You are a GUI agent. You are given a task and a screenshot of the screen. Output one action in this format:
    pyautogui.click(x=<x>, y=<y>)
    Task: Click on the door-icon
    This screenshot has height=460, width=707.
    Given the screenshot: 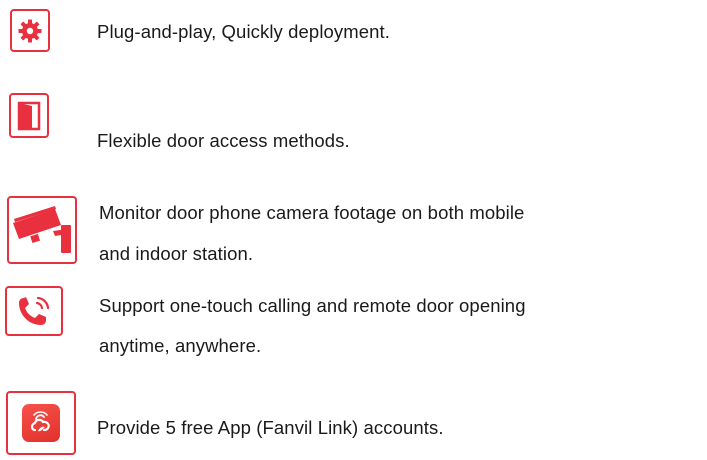 What is the action you would take?
    pyautogui.click(x=29, y=115)
    